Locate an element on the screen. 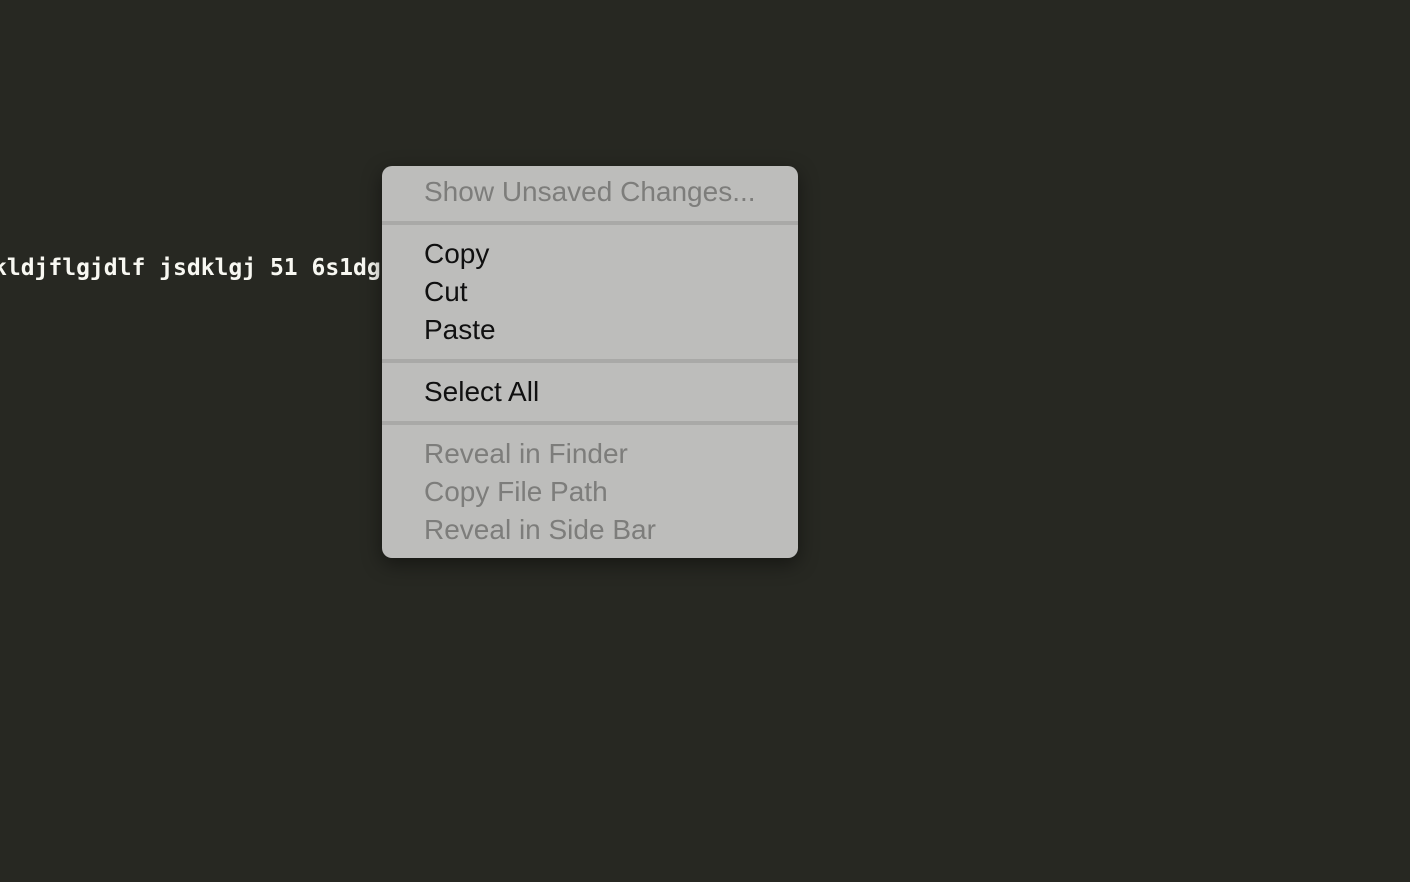 This screenshot has height=882, width=1410. menu-item-copy-file-path: Copy File Path is located at coordinates (516, 491).